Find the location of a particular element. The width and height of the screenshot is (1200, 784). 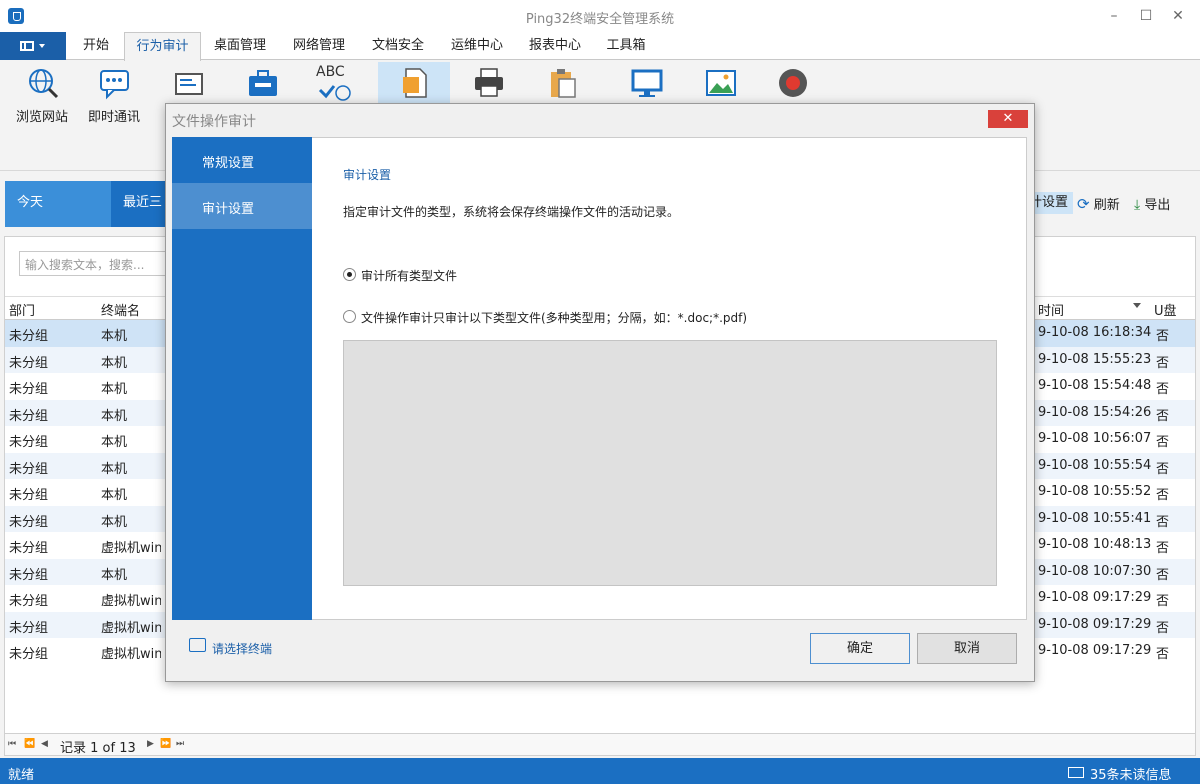

toolbar-label: 浏览网站 is located at coordinates (41, 117).